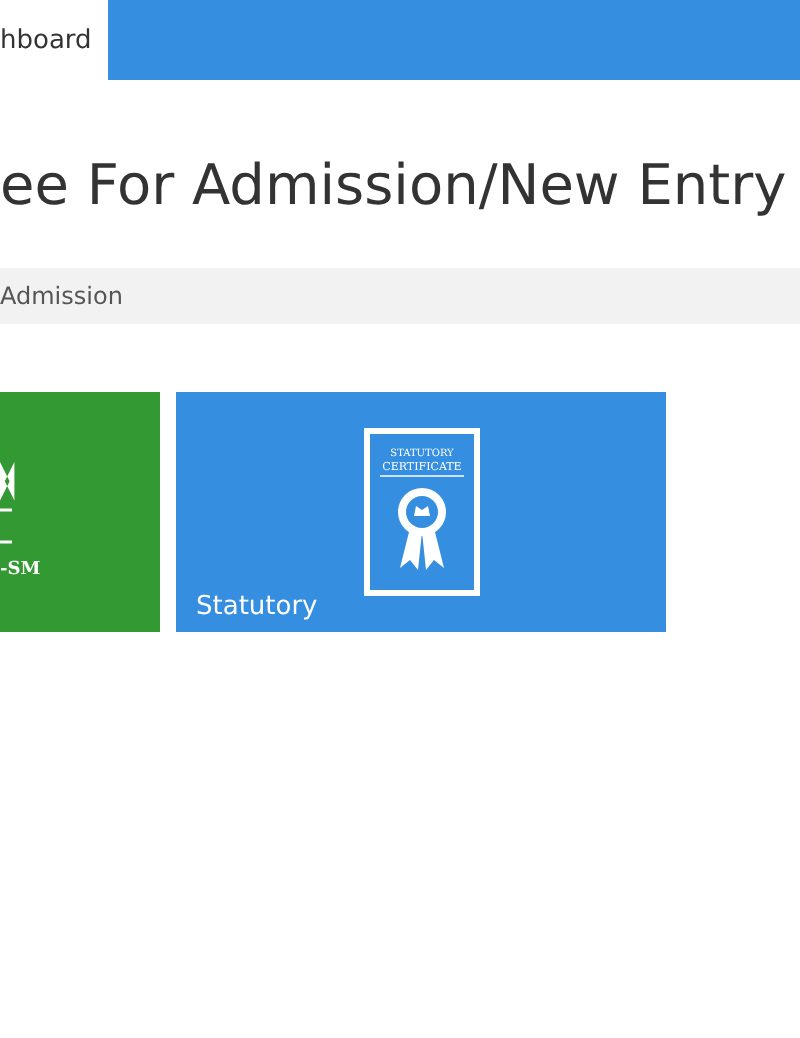 The width and height of the screenshot is (800, 1038). I want to click on tile: -SM, so click(80, 512).